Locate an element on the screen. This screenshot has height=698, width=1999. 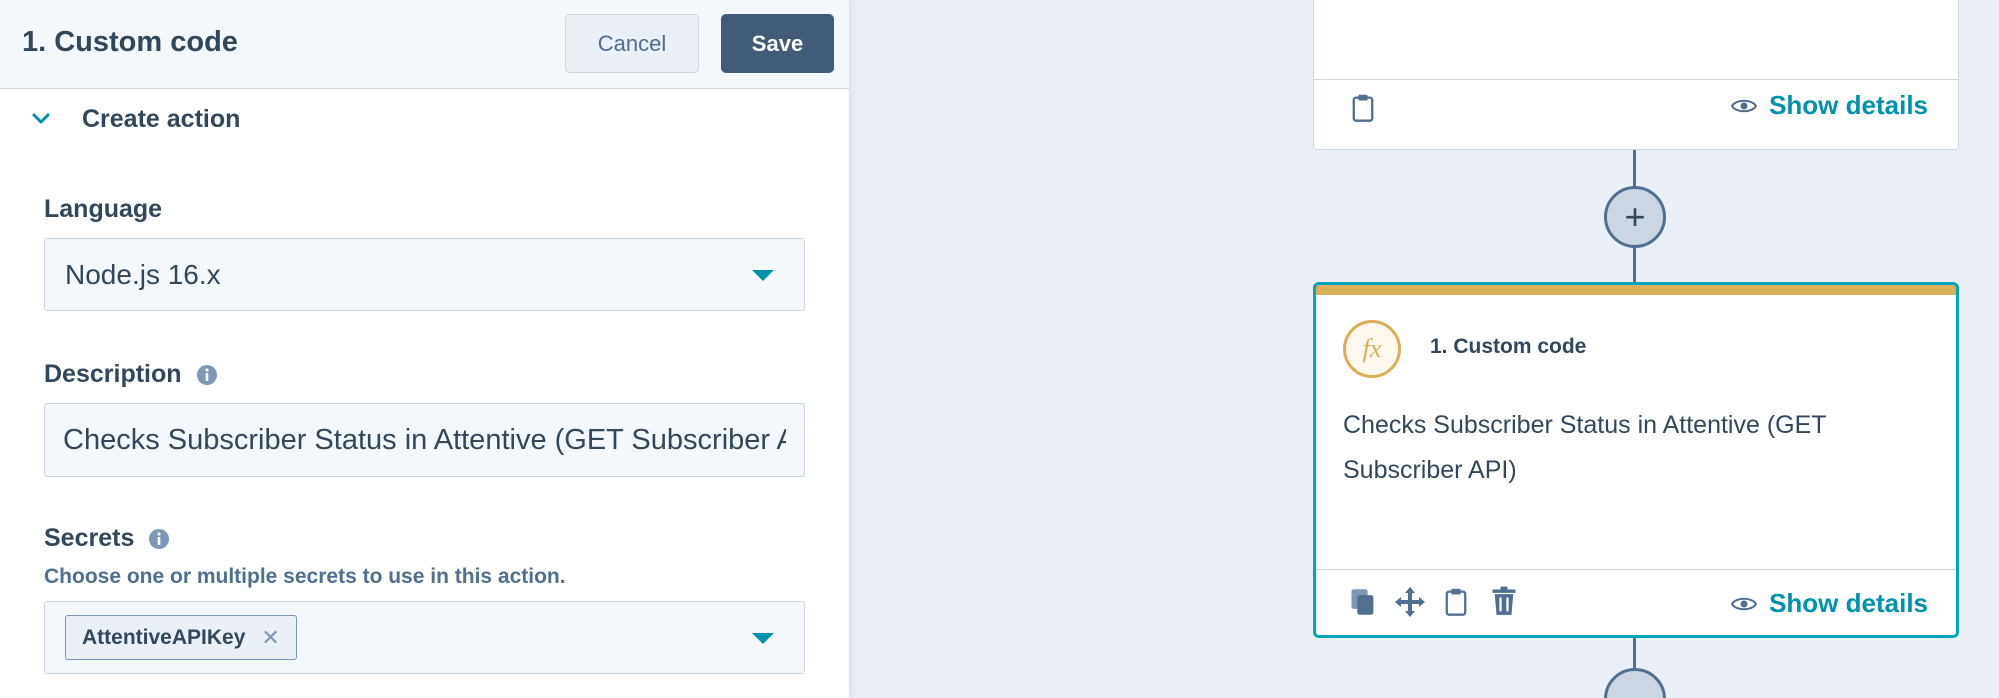
secrets-label-text: Secrets is located at coordinates (89, 538).